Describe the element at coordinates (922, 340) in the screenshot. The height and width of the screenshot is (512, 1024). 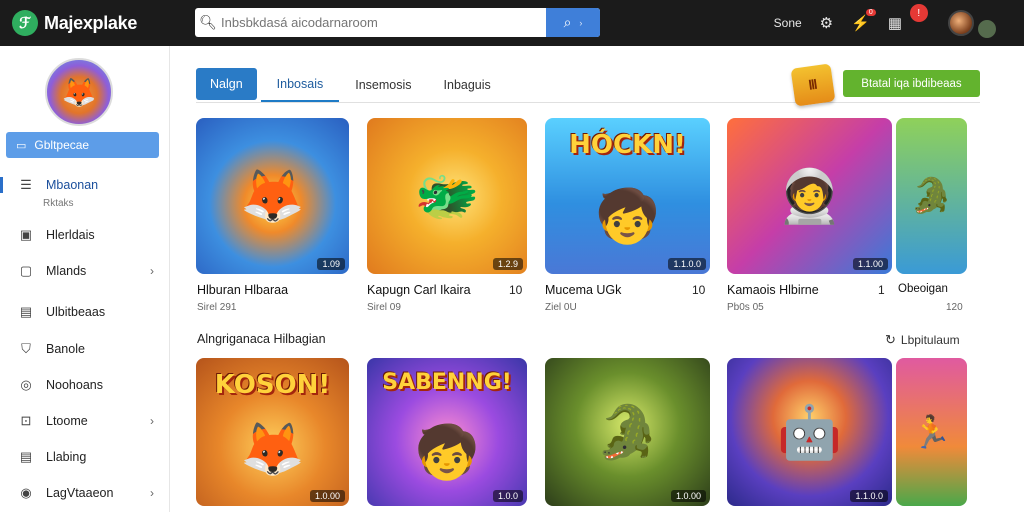
I see `section-link: ↻ Lbpitulaum` at that location.